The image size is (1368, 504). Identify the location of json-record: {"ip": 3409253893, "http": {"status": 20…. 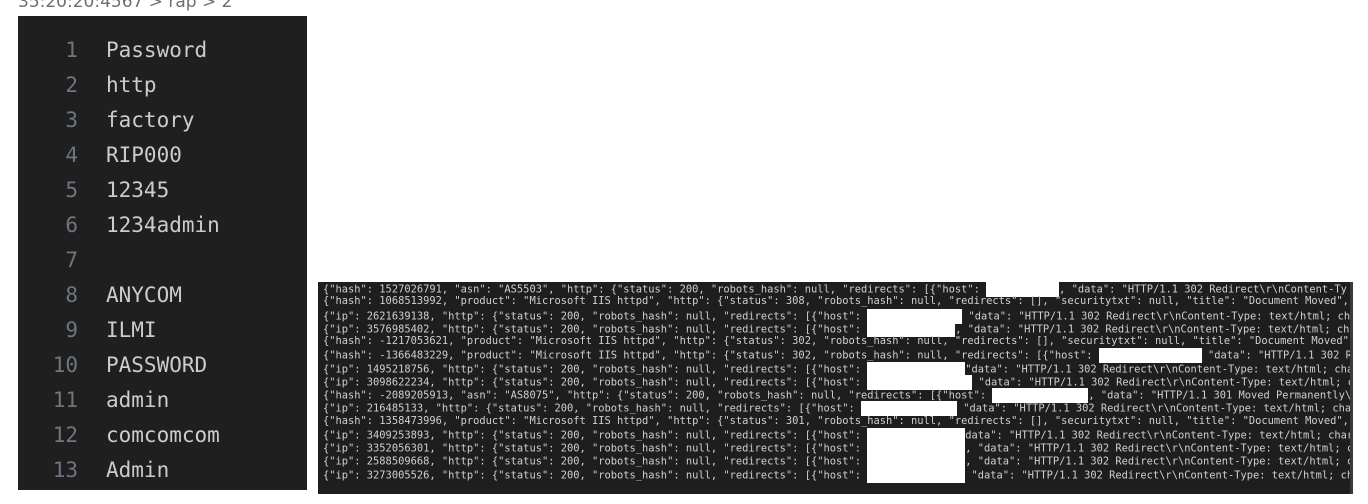
(835, 435).